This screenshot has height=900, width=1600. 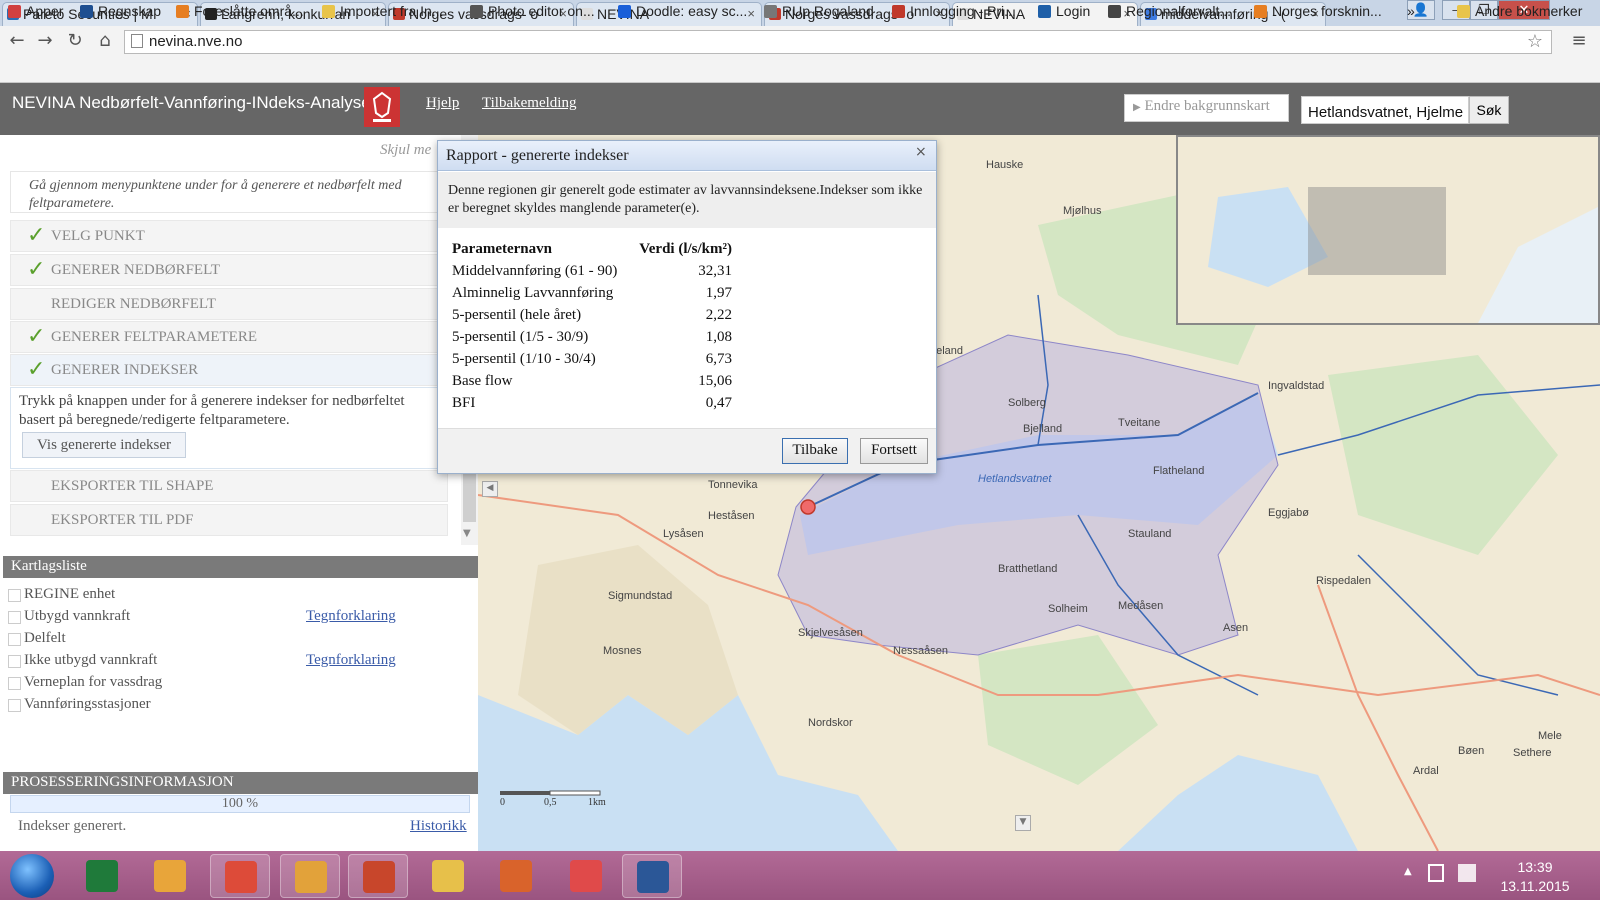 I want to click on help-link: Hjelp, so click(x=442, y=103).